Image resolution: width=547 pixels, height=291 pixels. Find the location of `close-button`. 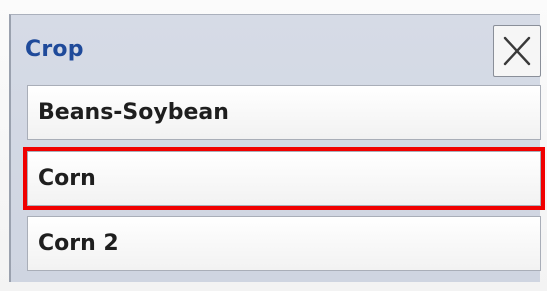

close-button is located at coordinates (517, 51).